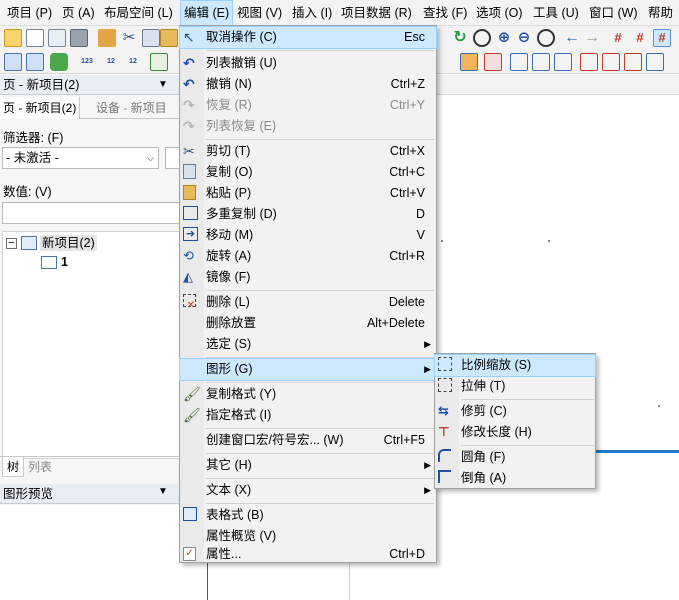 Image resolution: width=679 pixels, height=600 pixels. What do you see at coordinates (546, 38) in the screenshot?
I see `zoom-100-icon` at bounding box center [546, 38].